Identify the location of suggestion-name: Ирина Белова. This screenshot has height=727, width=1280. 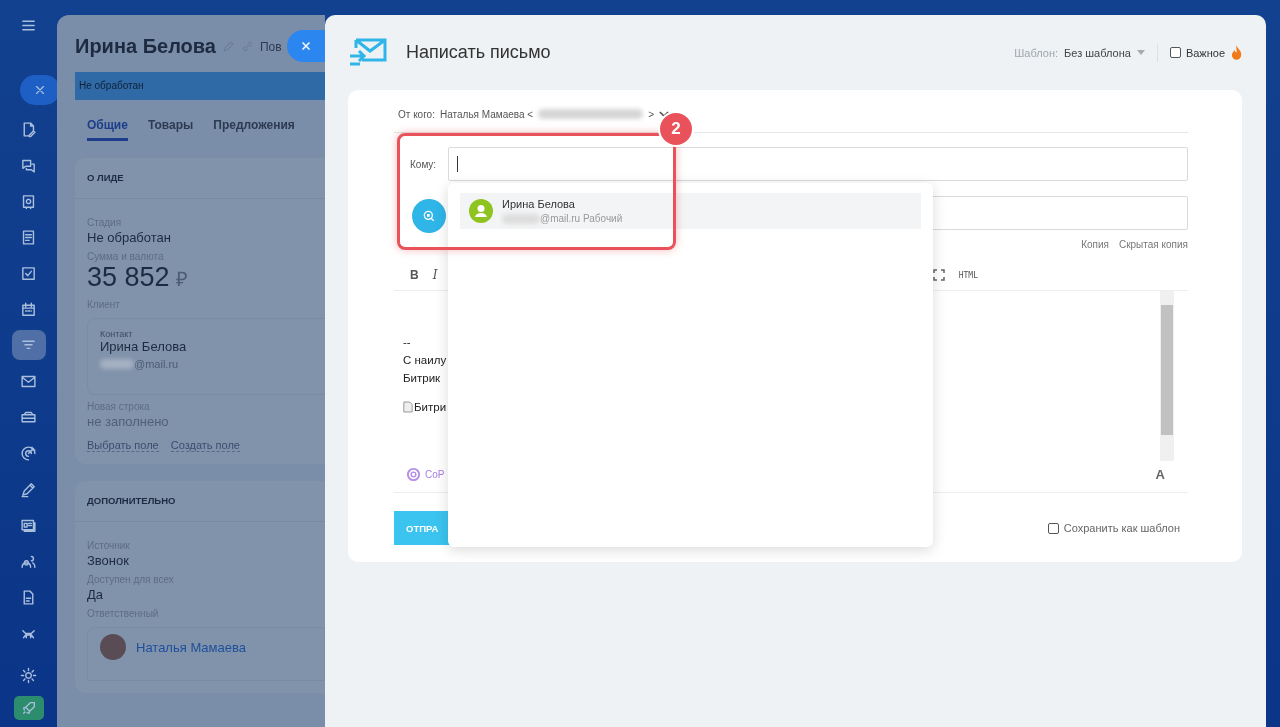
(539, 204).